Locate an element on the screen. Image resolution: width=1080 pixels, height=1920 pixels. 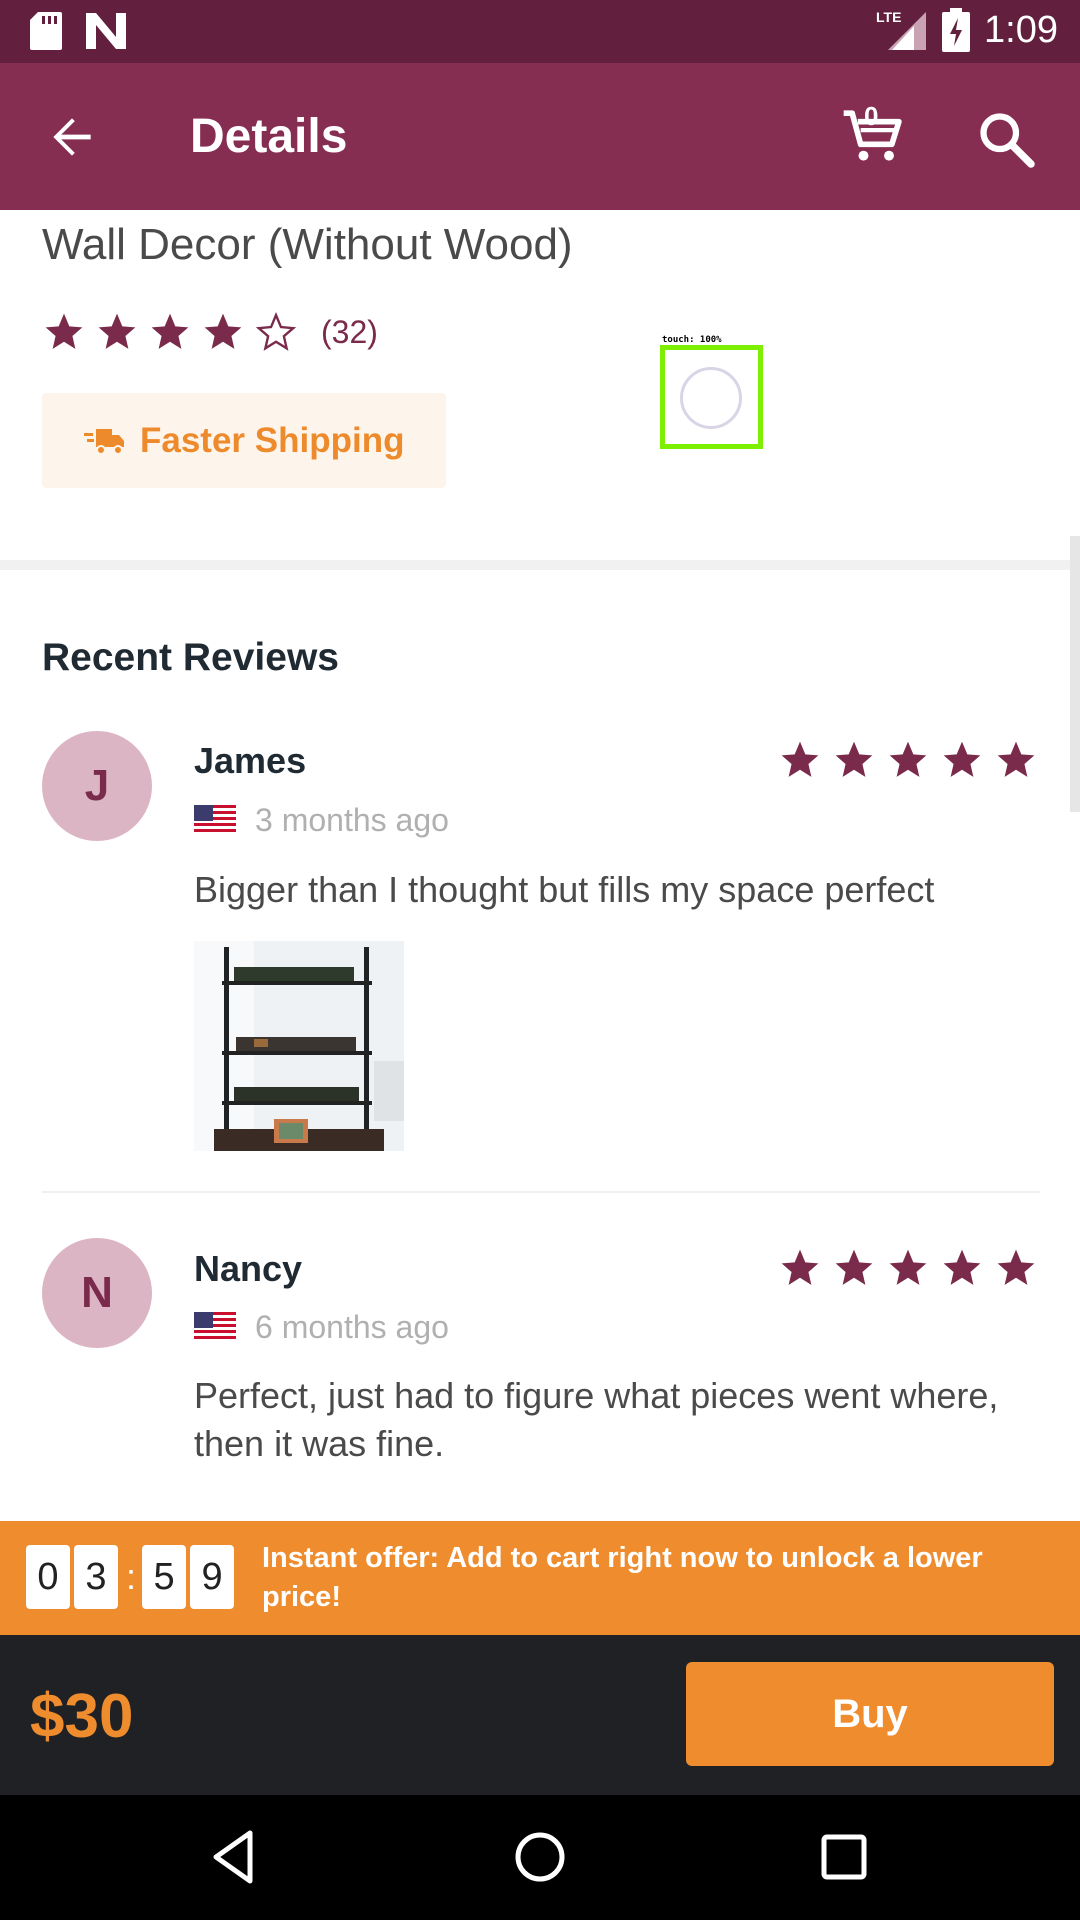
avatar: N is located at coordinates (97, 1293).